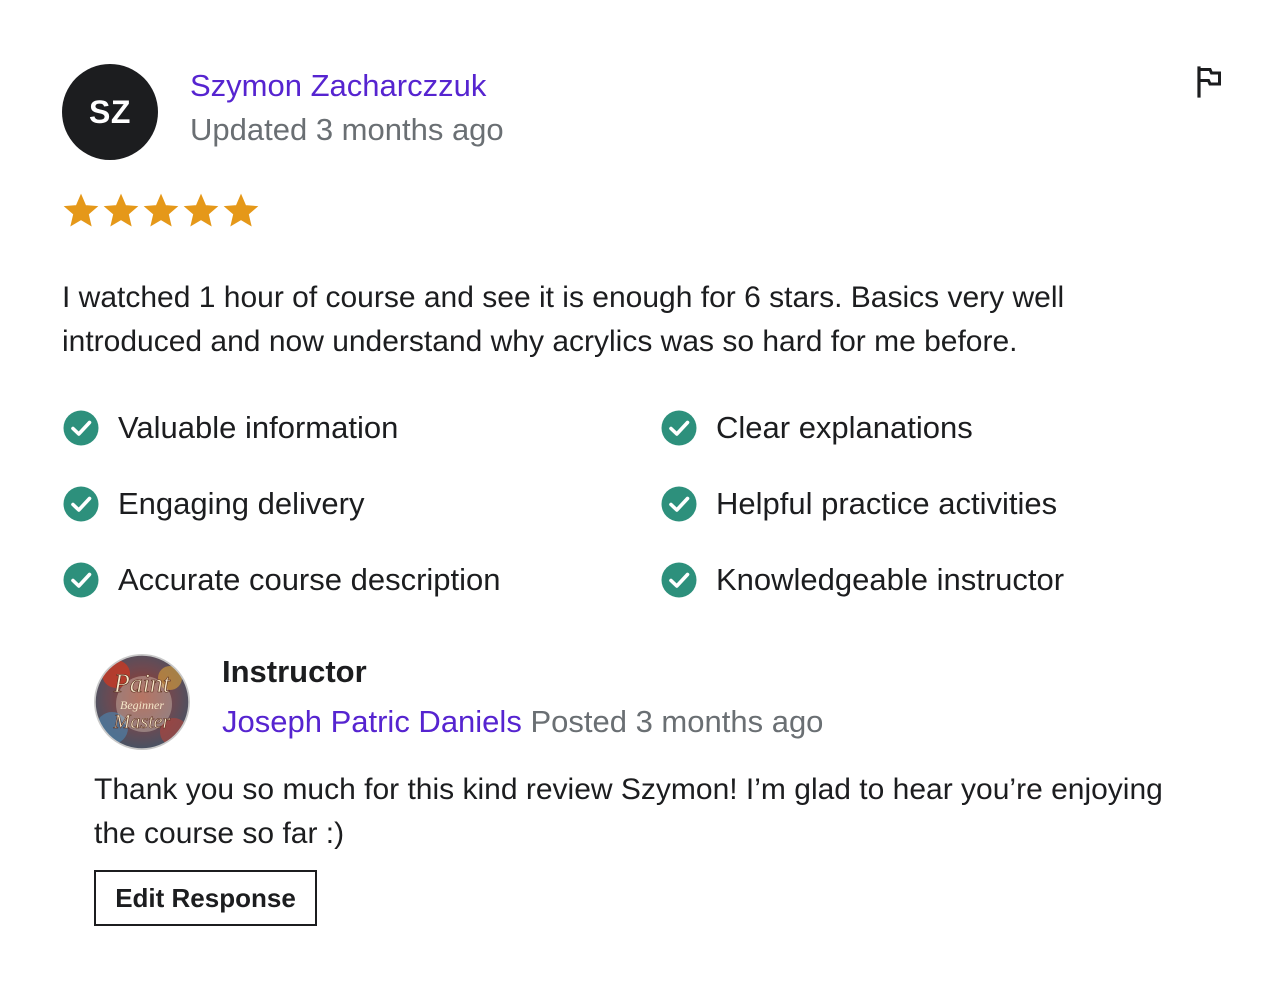 This screenshot has width=1286, height=986. I want to click on review-tag: Knowledgeable instructor, so click(910, 580).